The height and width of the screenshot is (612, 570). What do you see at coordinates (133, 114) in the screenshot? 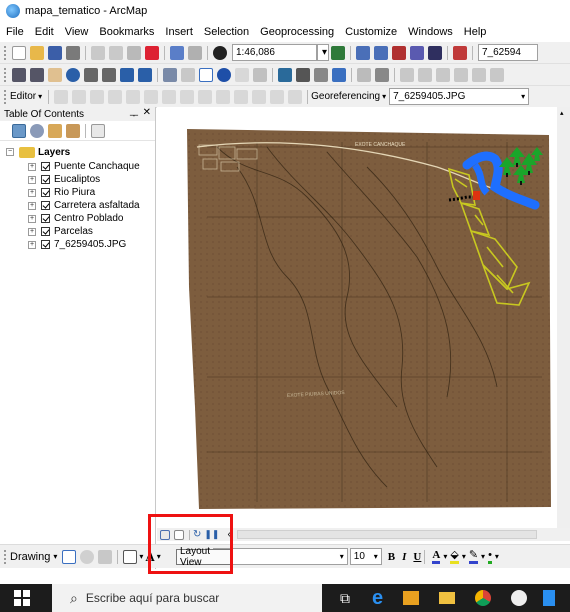
I see `pin-icon: ᅮ` at bounding box center [133, 114].